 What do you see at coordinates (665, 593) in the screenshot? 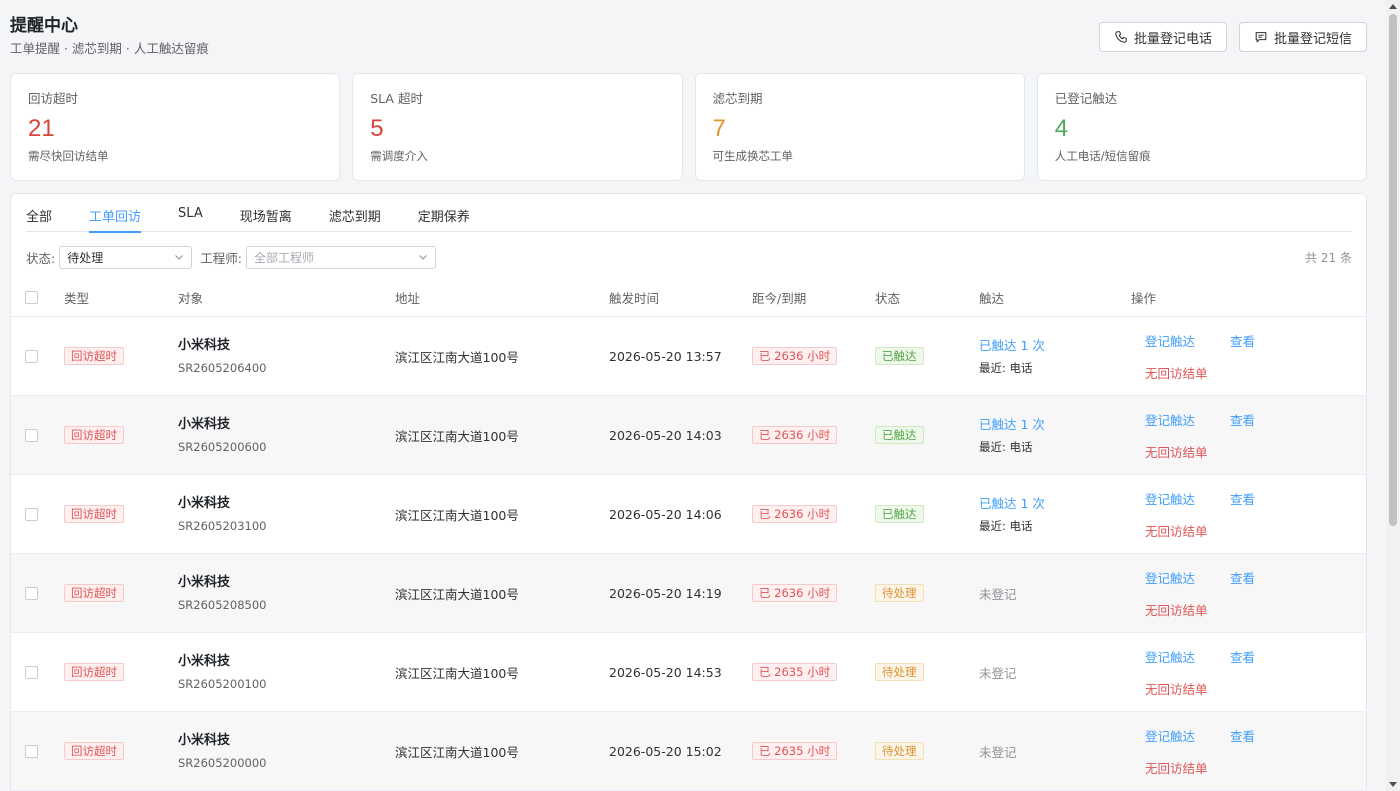
I see `trigger-time-cell: 2026-05-20 14:19` at bounding box center [665, 593].